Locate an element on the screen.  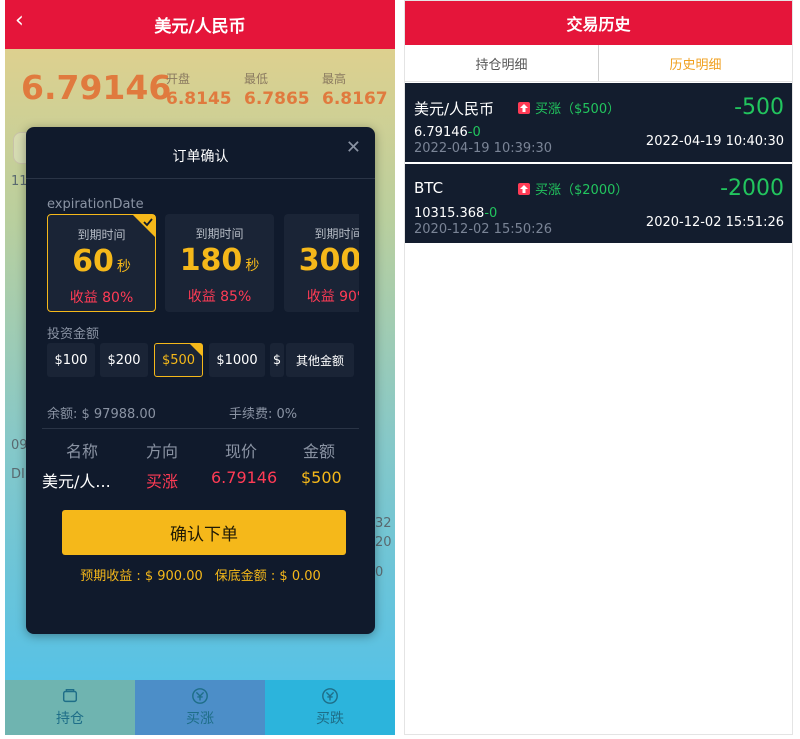
stat-high-label: 最高 is located at coordinates (334, 79).